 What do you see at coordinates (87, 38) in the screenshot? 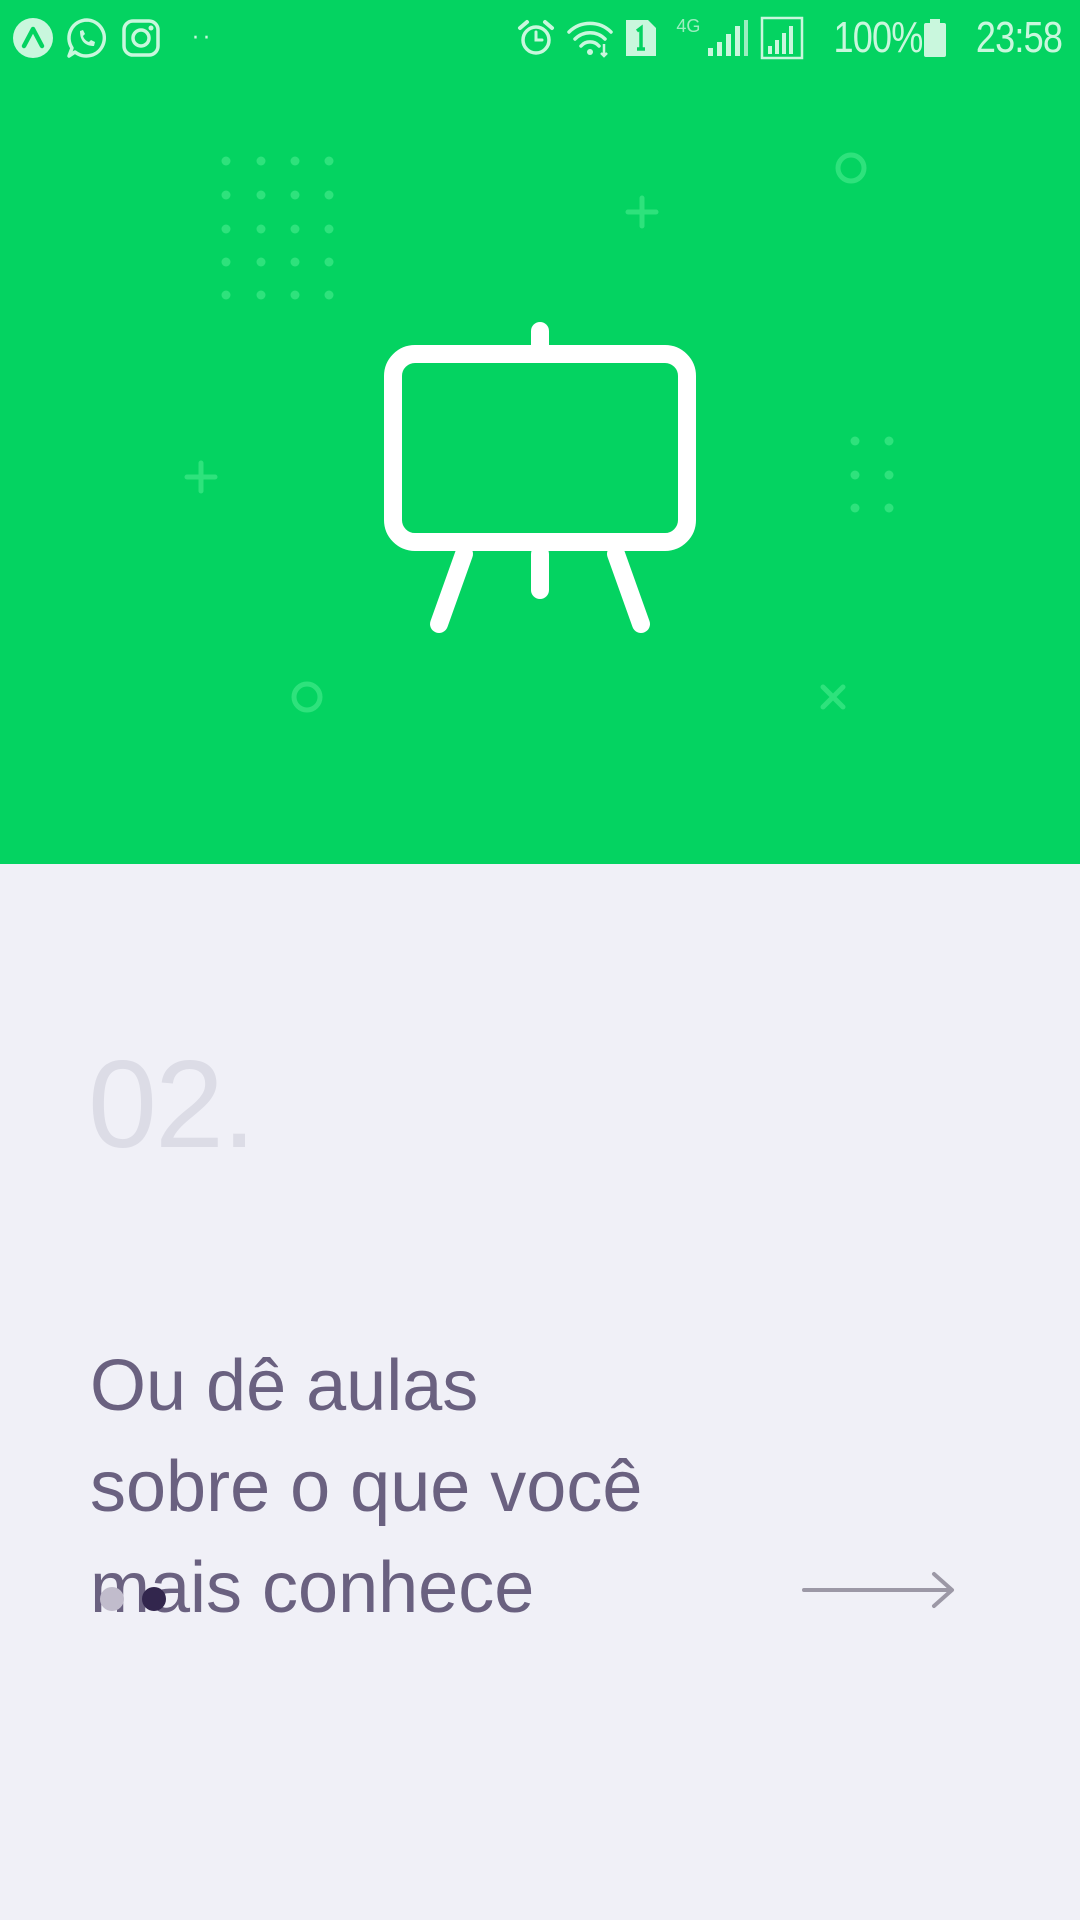
I see `whatsapp-icon` at bounding box center [87, 38].